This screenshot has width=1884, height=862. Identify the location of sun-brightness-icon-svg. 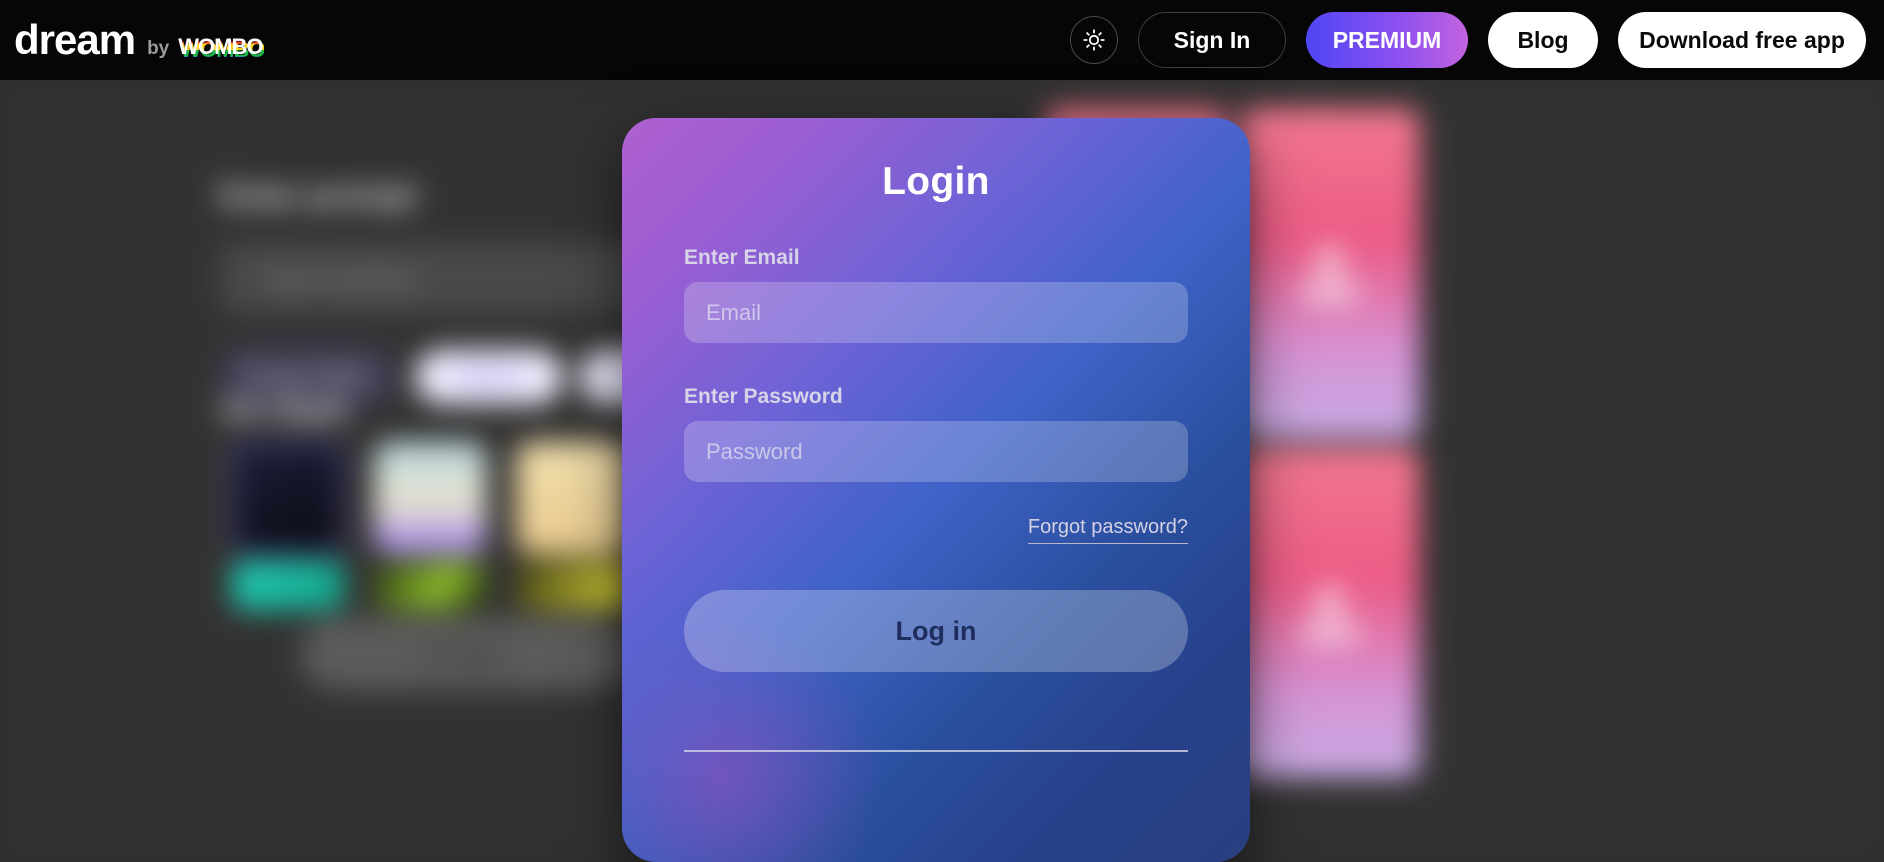
(1094, 40).